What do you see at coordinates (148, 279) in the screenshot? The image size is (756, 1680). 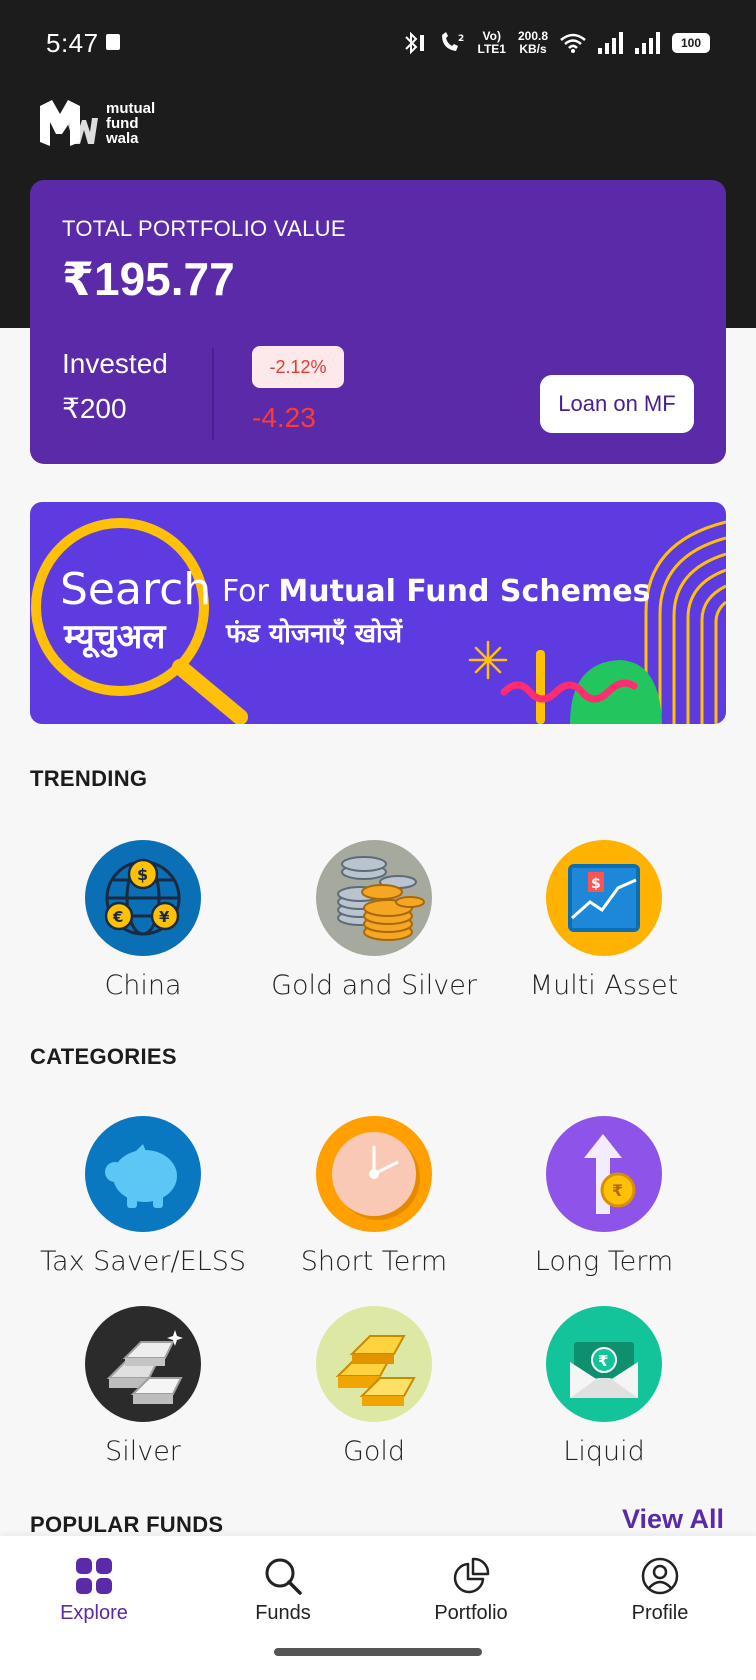 I see `portfolio-value: ₹195.77` at bounding box center [148, 279].